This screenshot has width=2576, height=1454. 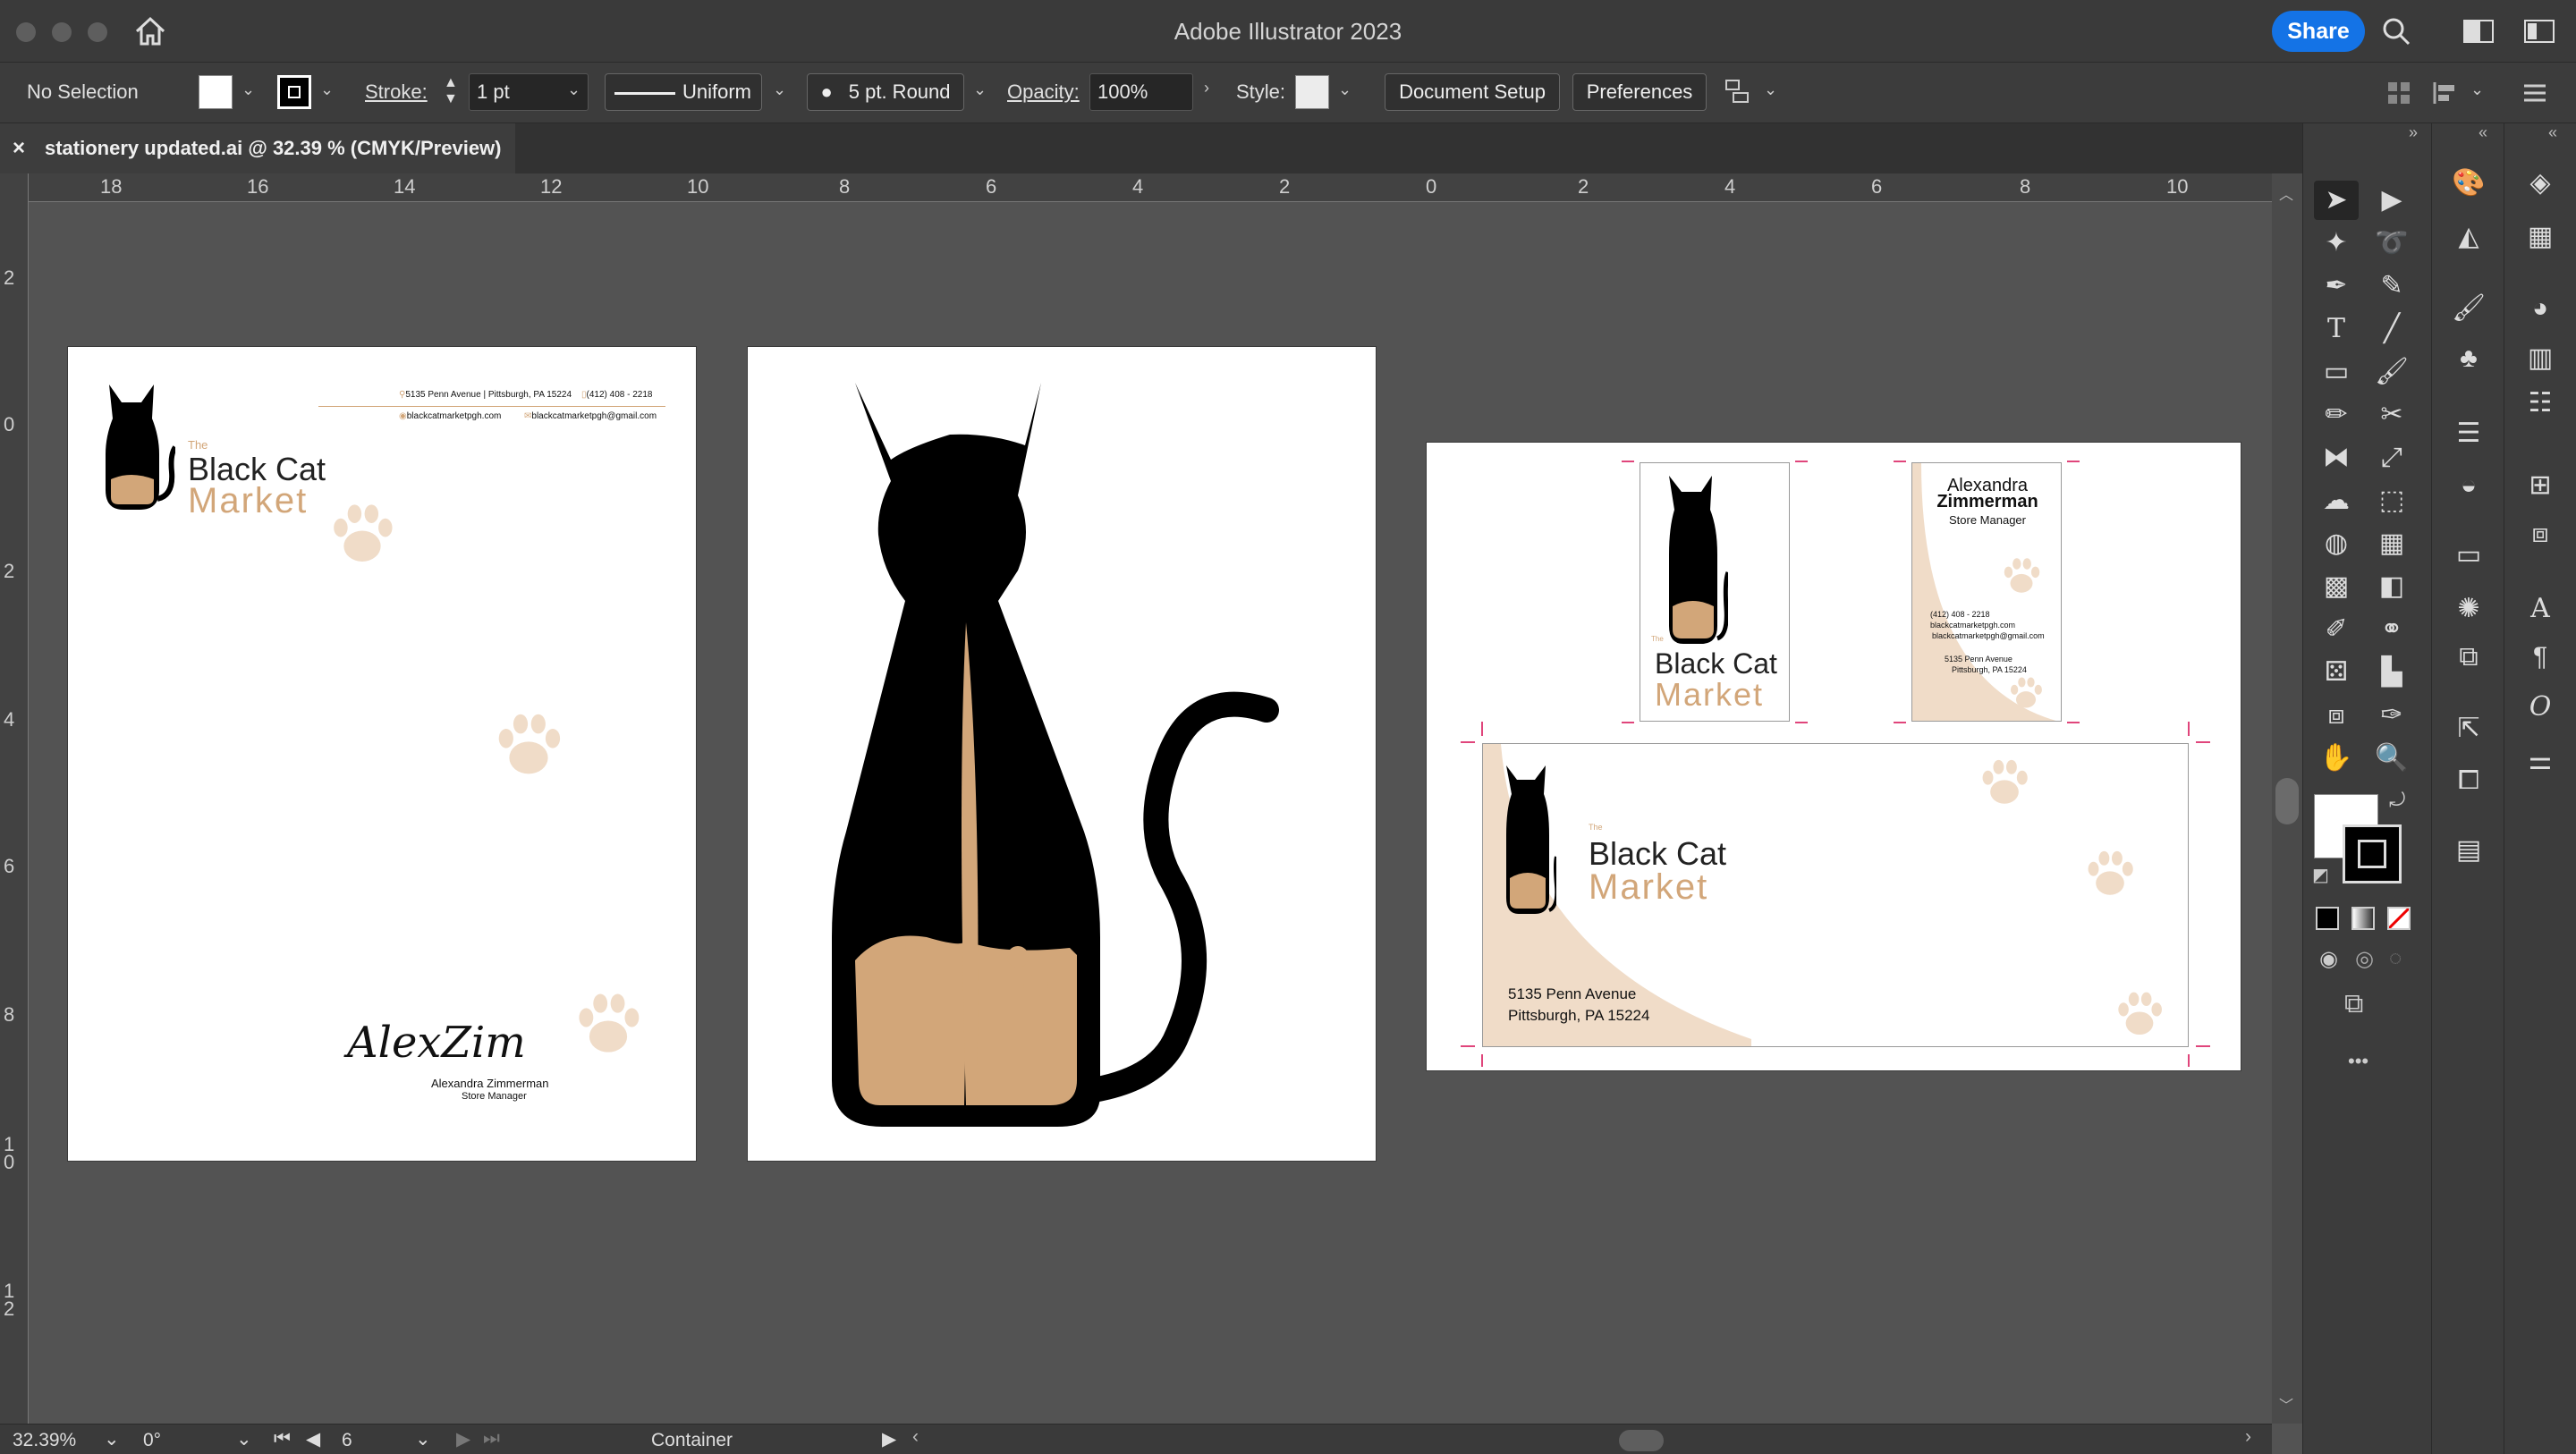 What do you see at coordinates (2540, 308) in the screenshot?
I see `properties-panel-icon: ◕` at bounding box center [2540, 308].